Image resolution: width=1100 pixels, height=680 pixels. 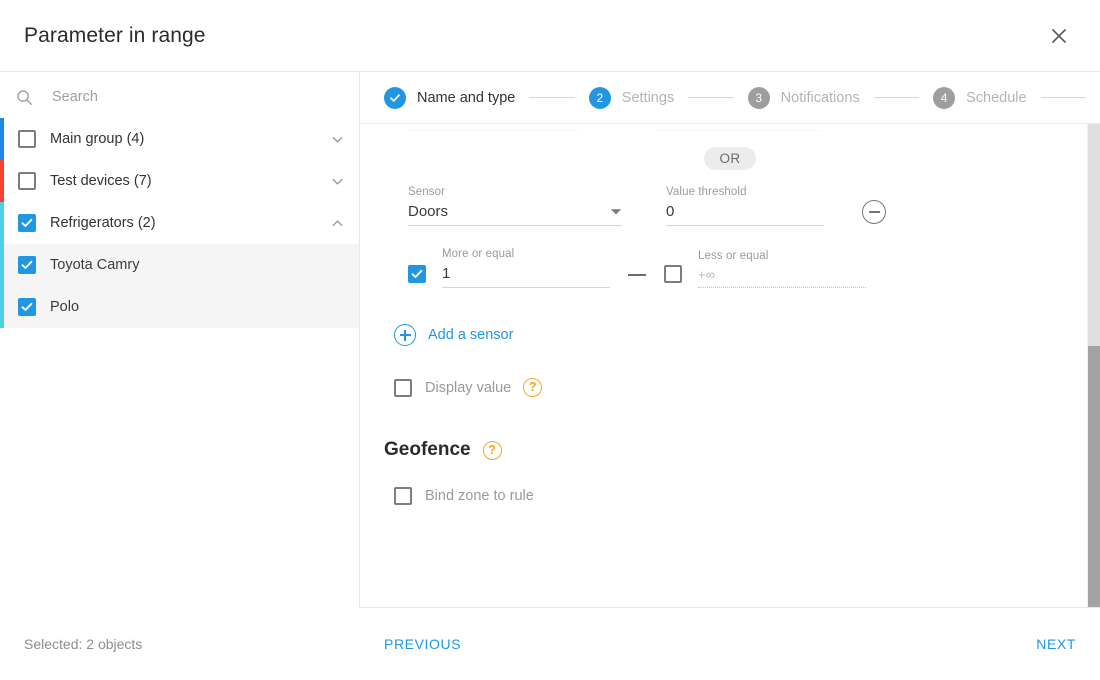 I want to click on more-or-equal-value: 1, so click(x=446, y=273).